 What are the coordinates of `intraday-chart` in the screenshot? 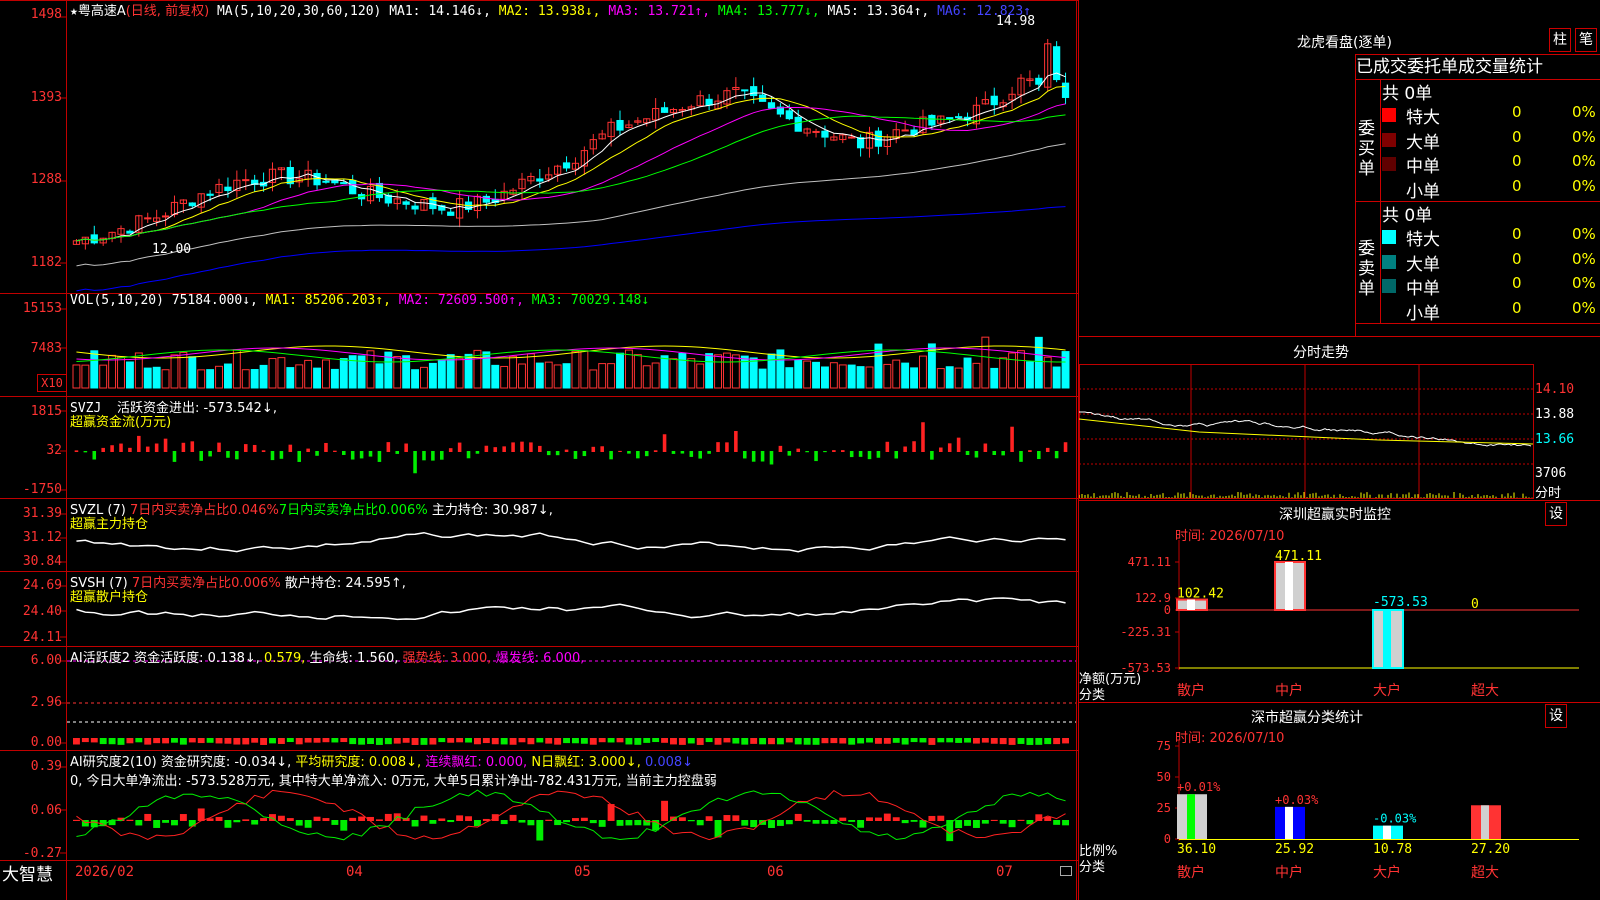 It's located at (1339, 432).